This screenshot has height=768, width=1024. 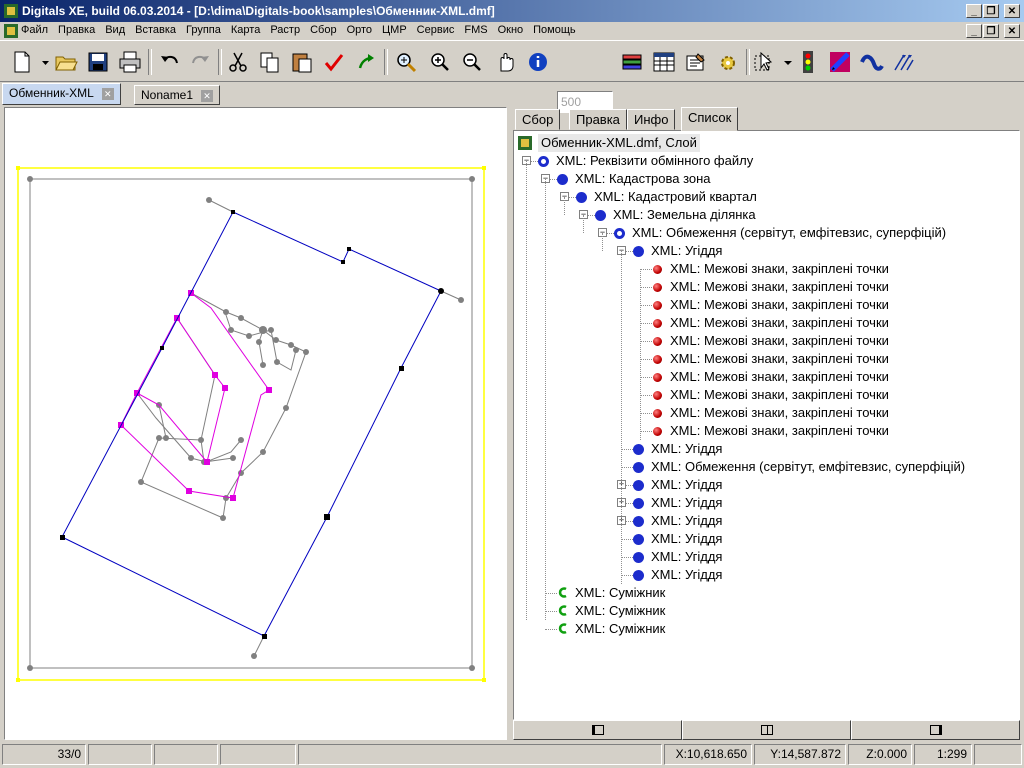 What do you see at coordinates (638, 251) in the screenshot?
I see `object-icon` at bounding box center [638, 251].